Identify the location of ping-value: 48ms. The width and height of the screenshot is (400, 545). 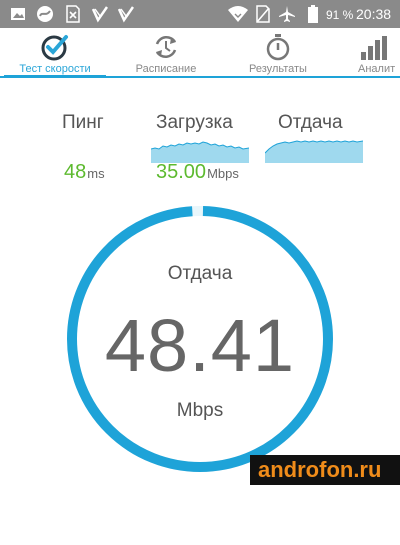
(84, 172).